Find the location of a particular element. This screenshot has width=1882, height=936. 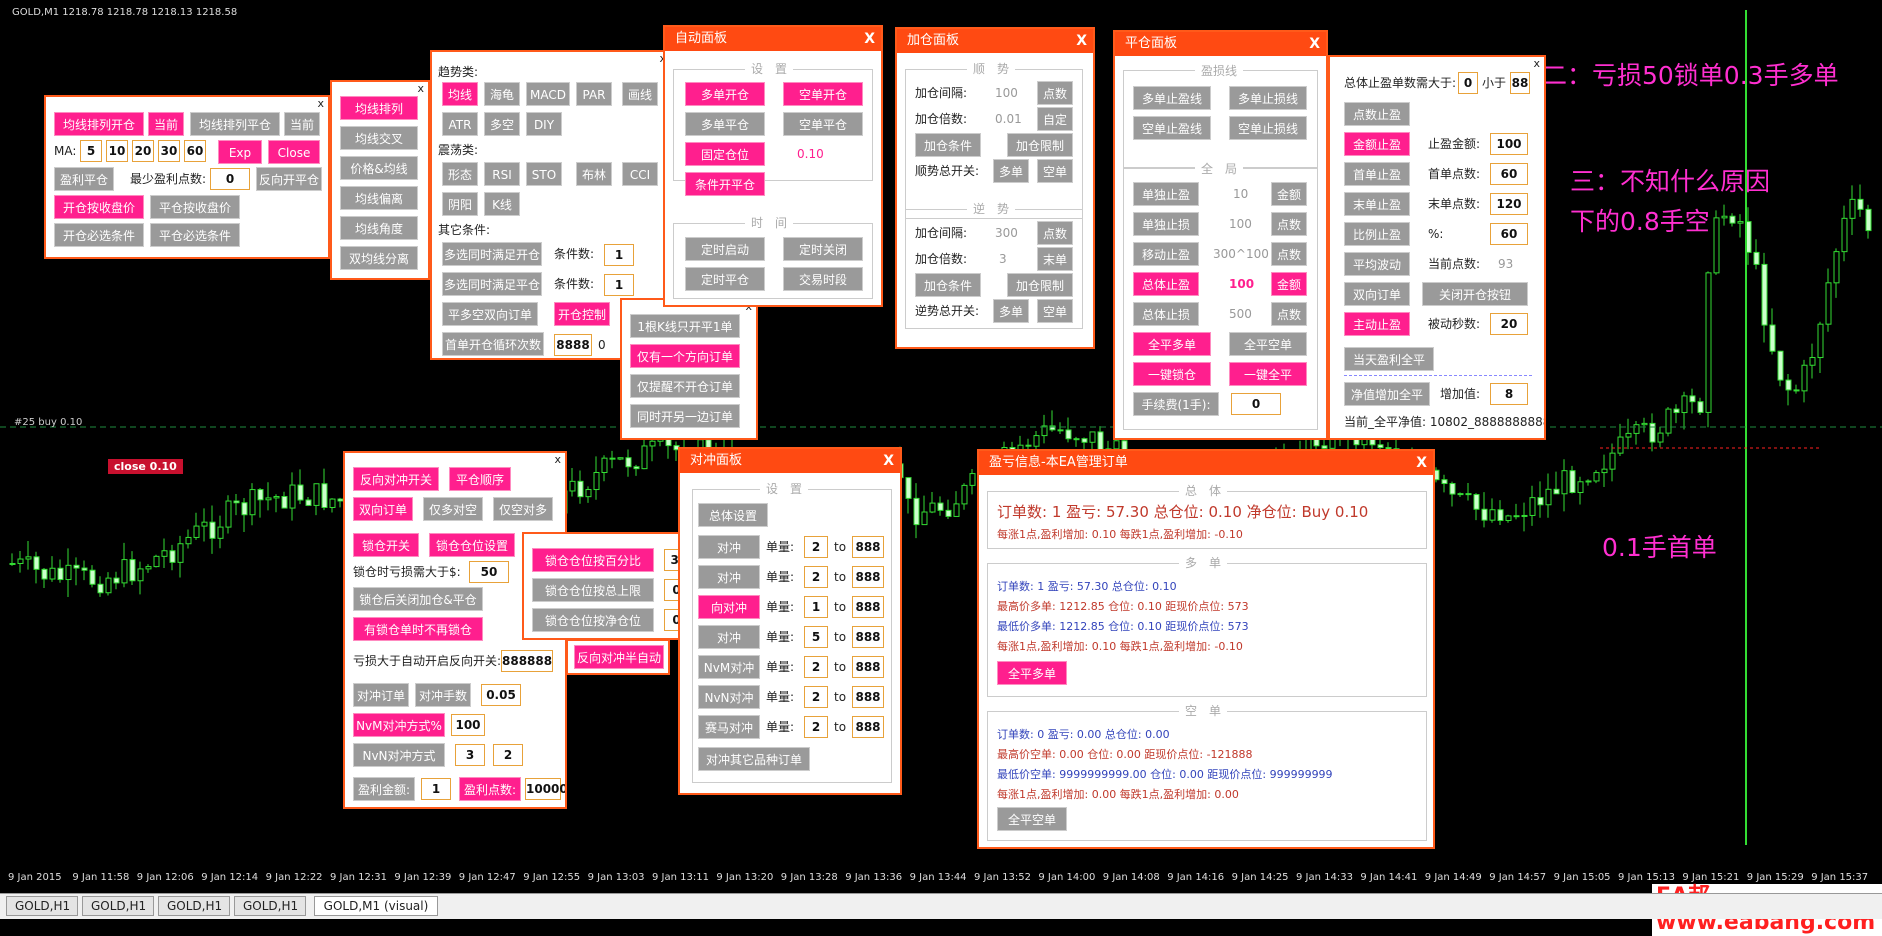

fee-button: 手续费(1手): is located at coordinates (1176, 404).